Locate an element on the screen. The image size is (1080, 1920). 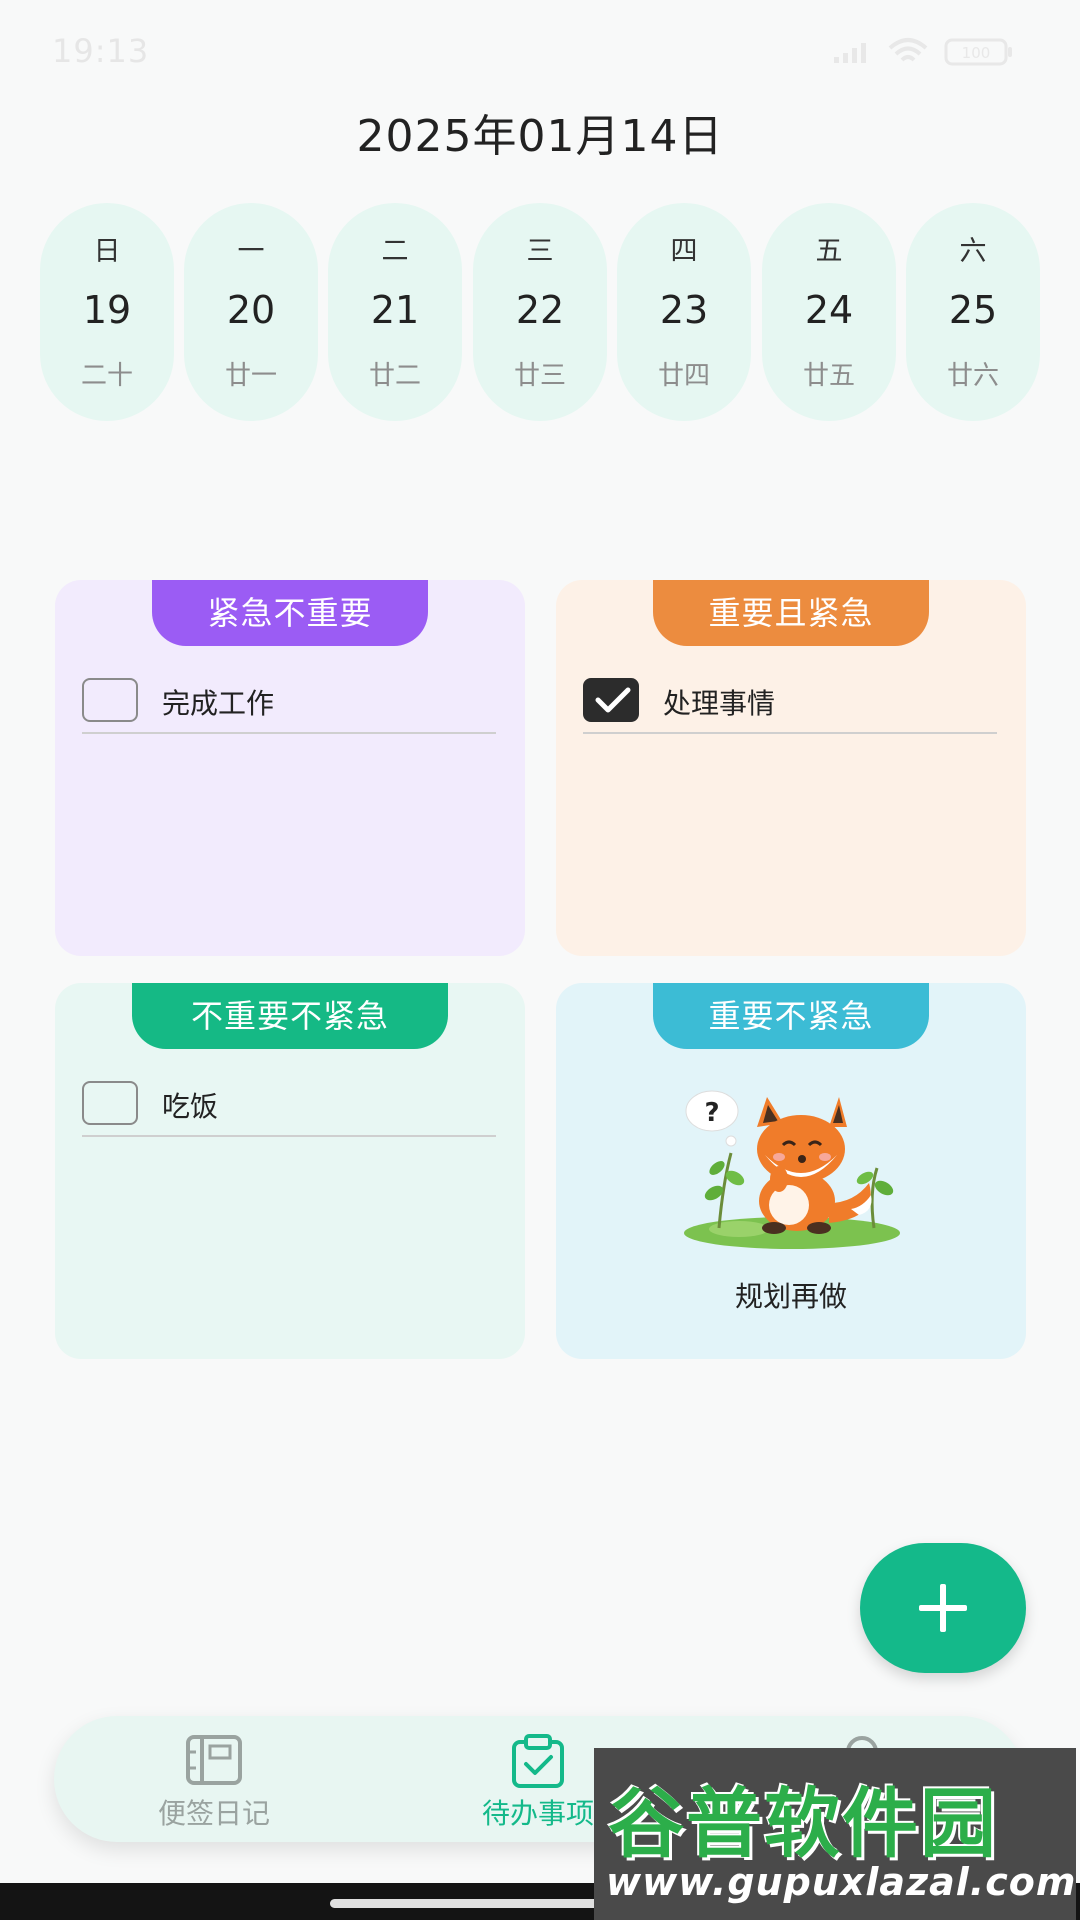
status-bar: 19:13 100 is located at coordinates (540, 50).